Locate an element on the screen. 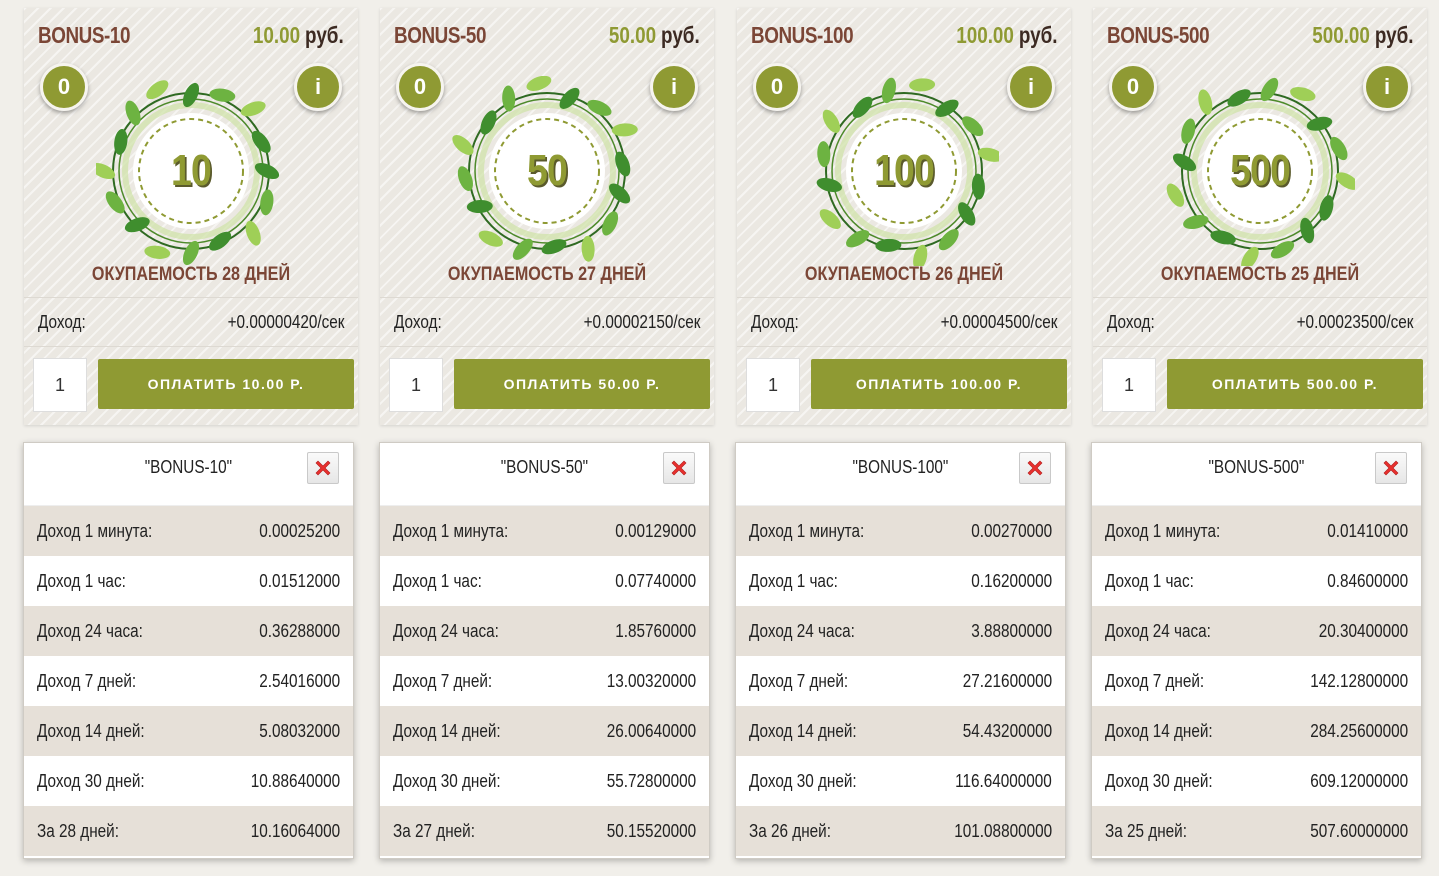 The image size is (1439, 876). leaf-wreath-icon: 10 is located at coordinates (188, 171).